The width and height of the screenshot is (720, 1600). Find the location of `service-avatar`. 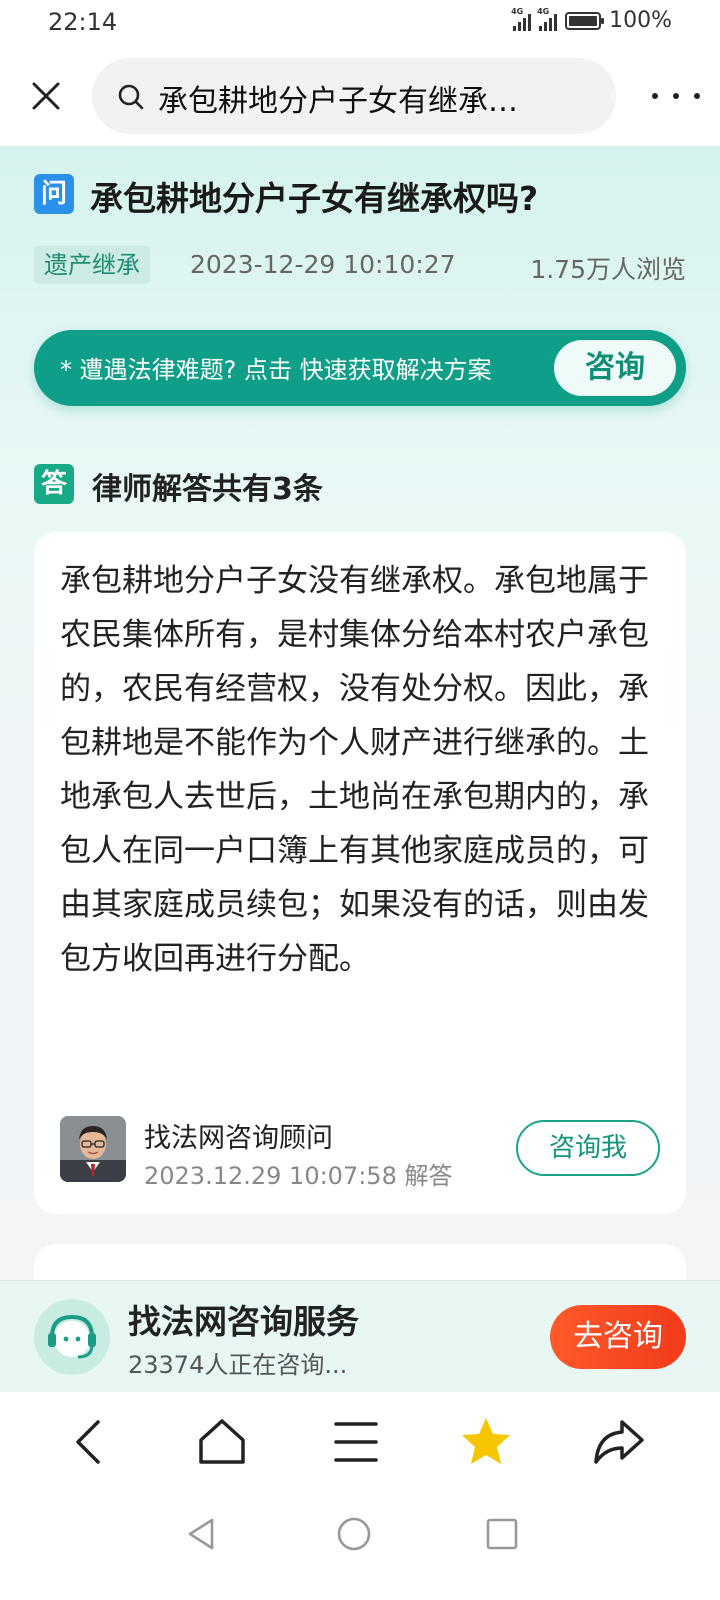

service-avatar is located at coordinates (72, 1337).